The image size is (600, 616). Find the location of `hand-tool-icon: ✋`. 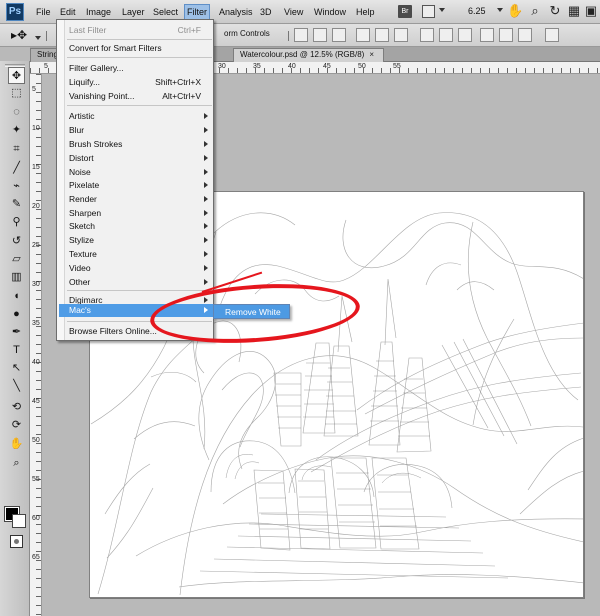

hand-tool-icon: ✋ is located at coordinates (16, 444).